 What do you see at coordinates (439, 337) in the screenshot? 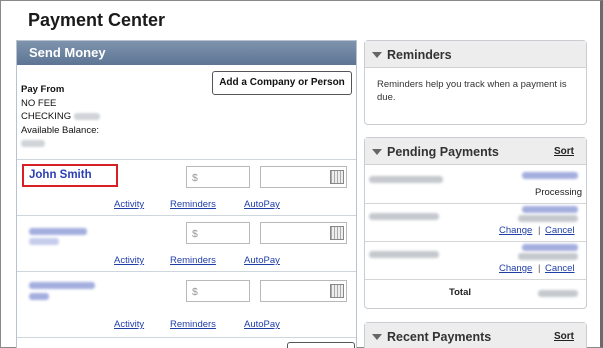
I see `recent-payments-title: Recent Payments` at bounding box center [439, 337].